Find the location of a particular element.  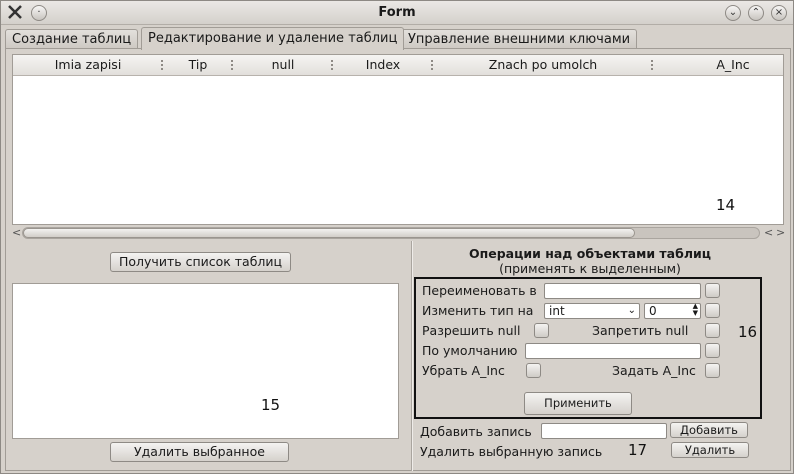

scroll-left-small-icon: < is located at coordinates (16, 232).